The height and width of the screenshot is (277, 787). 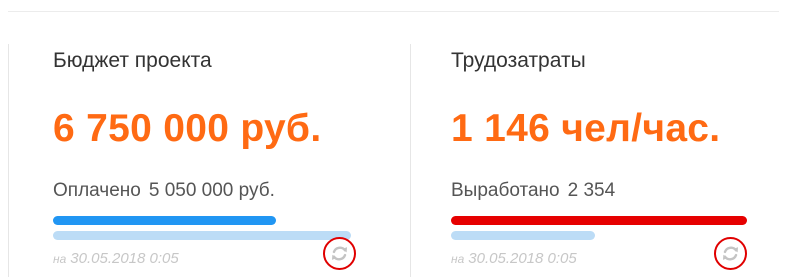 What do you see at coordinates (505, 190) in the screenshot?
I see `sub-label: Выработано` at bounding box center [505, 190].